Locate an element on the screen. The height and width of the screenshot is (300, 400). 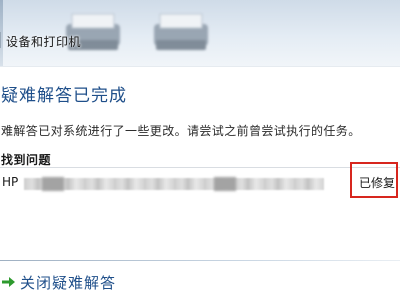
page-title: 疑难解答已完成 is located at coordinates (64, 96).